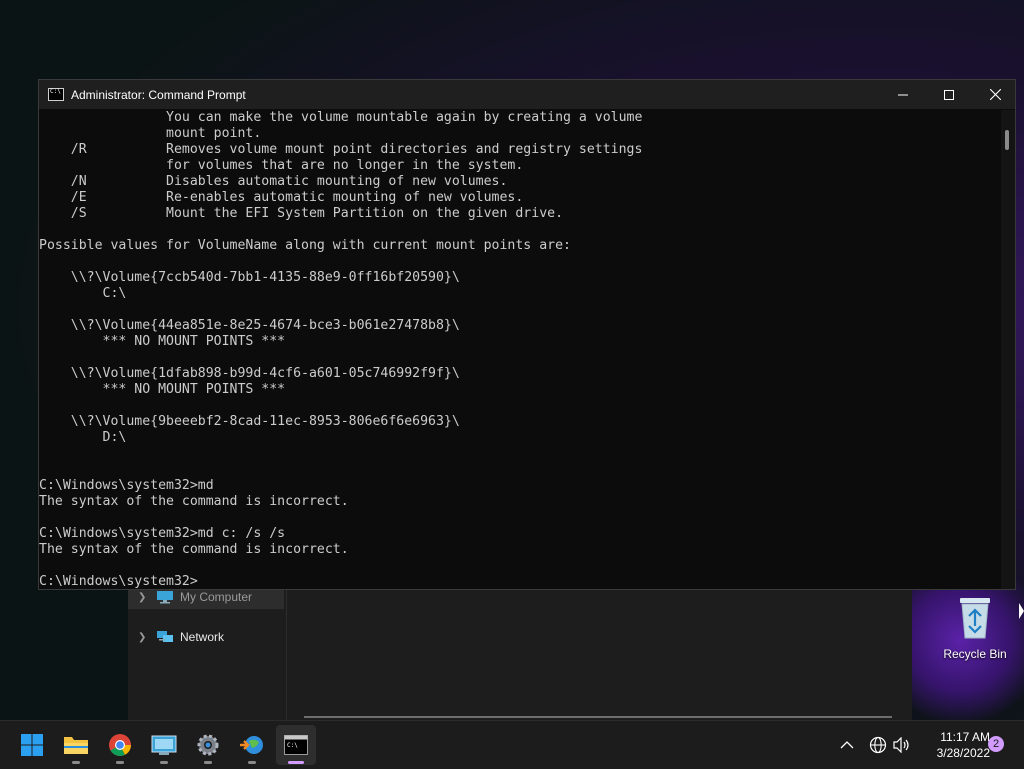  What do you see at coordinates (165, 636) in the screenshot?
I see `network-icon` at bounding box center [165, 636].